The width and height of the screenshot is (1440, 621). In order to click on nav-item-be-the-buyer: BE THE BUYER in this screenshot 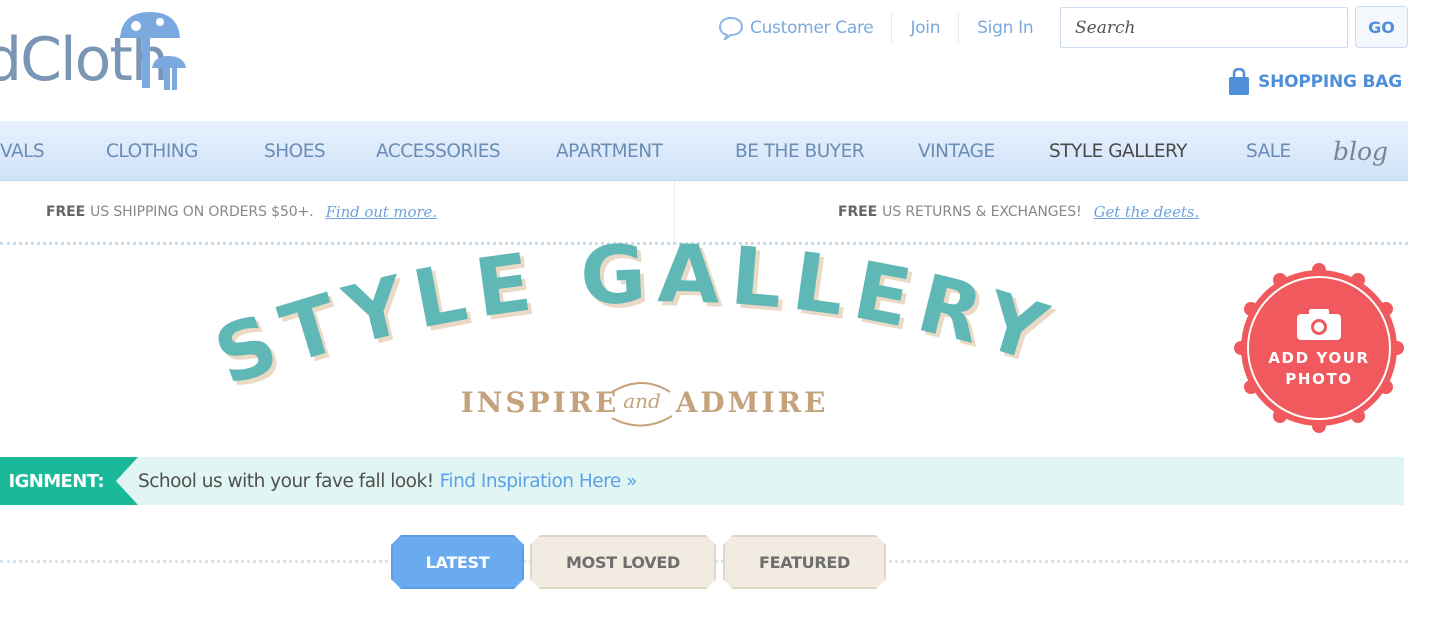, I will do `click(800, 151)`.